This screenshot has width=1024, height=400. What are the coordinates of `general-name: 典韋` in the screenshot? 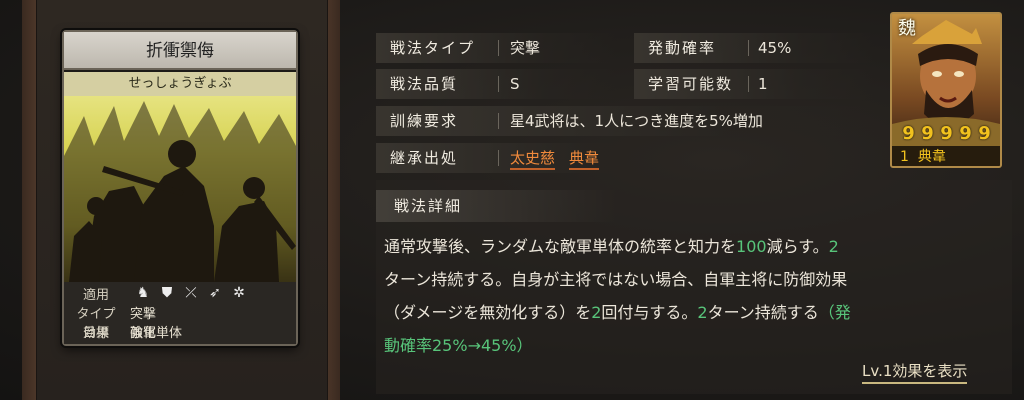 It's located at (931, 157).